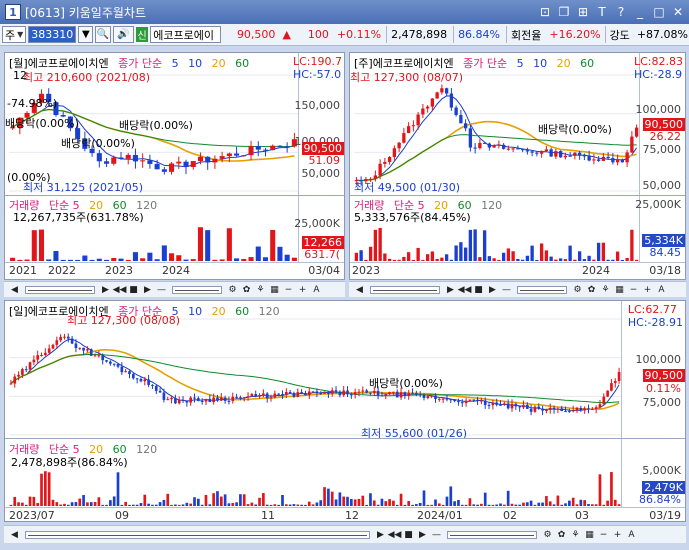 Image resolution: width=689 pixels, height=550 pixels. What do you see at coordinates (678, 12) in the screenshot?
I see `close-icon: ✕` at bounding box center [678, 12].